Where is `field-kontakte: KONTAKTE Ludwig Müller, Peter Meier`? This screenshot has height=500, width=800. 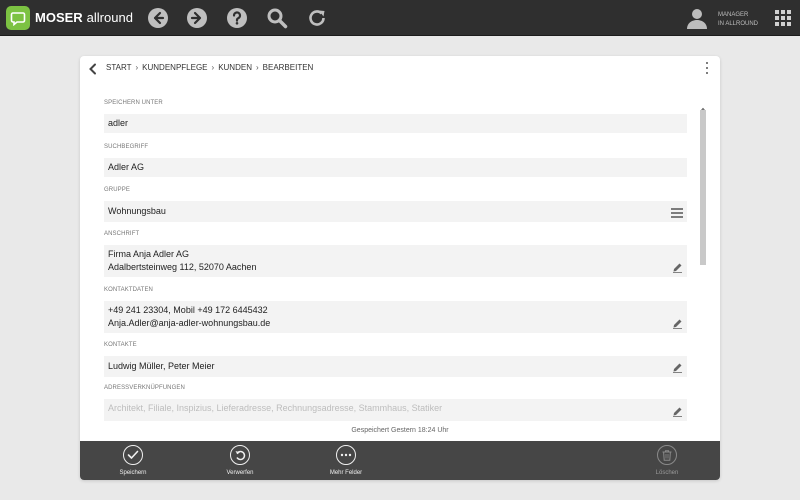
field-kontakte: KONTAKTE Ludwig Müller, Peter Meier is located at coordinates (395, 359).